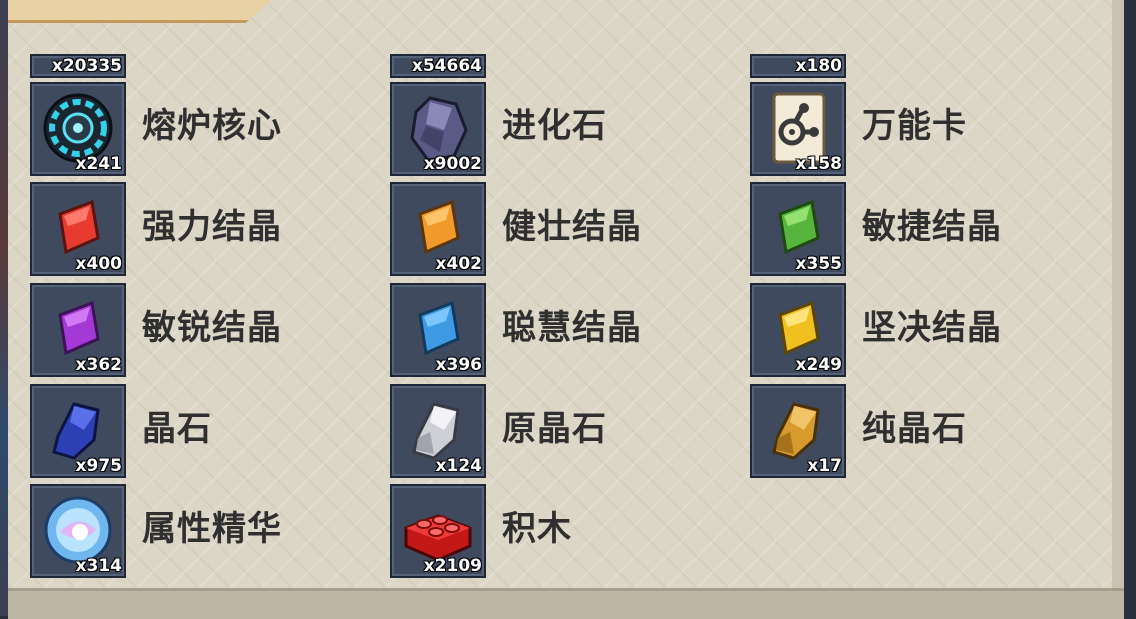 Image resolution: width=1136 pixels, height=619 pixels. What do you see at coordinates (78, 531) in the screenshot?
I see `item-slot-attribute-essence: x314` at bounding box center [78, 531].